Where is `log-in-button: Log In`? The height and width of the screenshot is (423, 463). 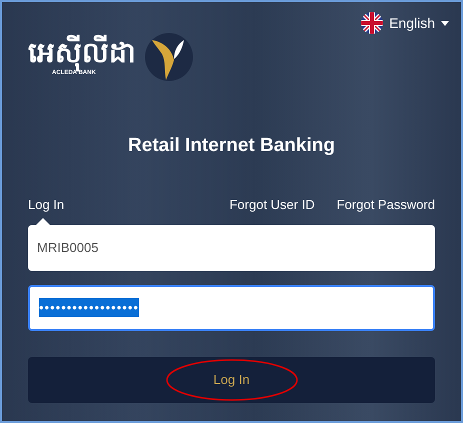 log-in-button: Log In is located at coordinates (231, 379).